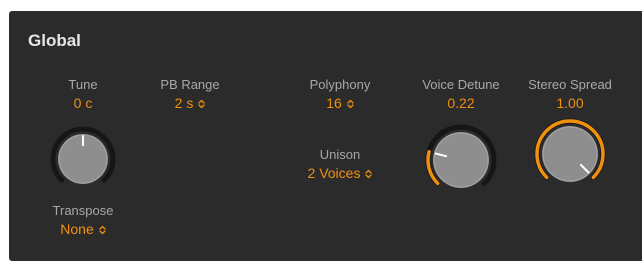 The height and width of the screenshot is (261, 642). What do you see at coordinates (54, 40) in the screenshot?
I see `section-title: Global` at bounding box center [54, 40].